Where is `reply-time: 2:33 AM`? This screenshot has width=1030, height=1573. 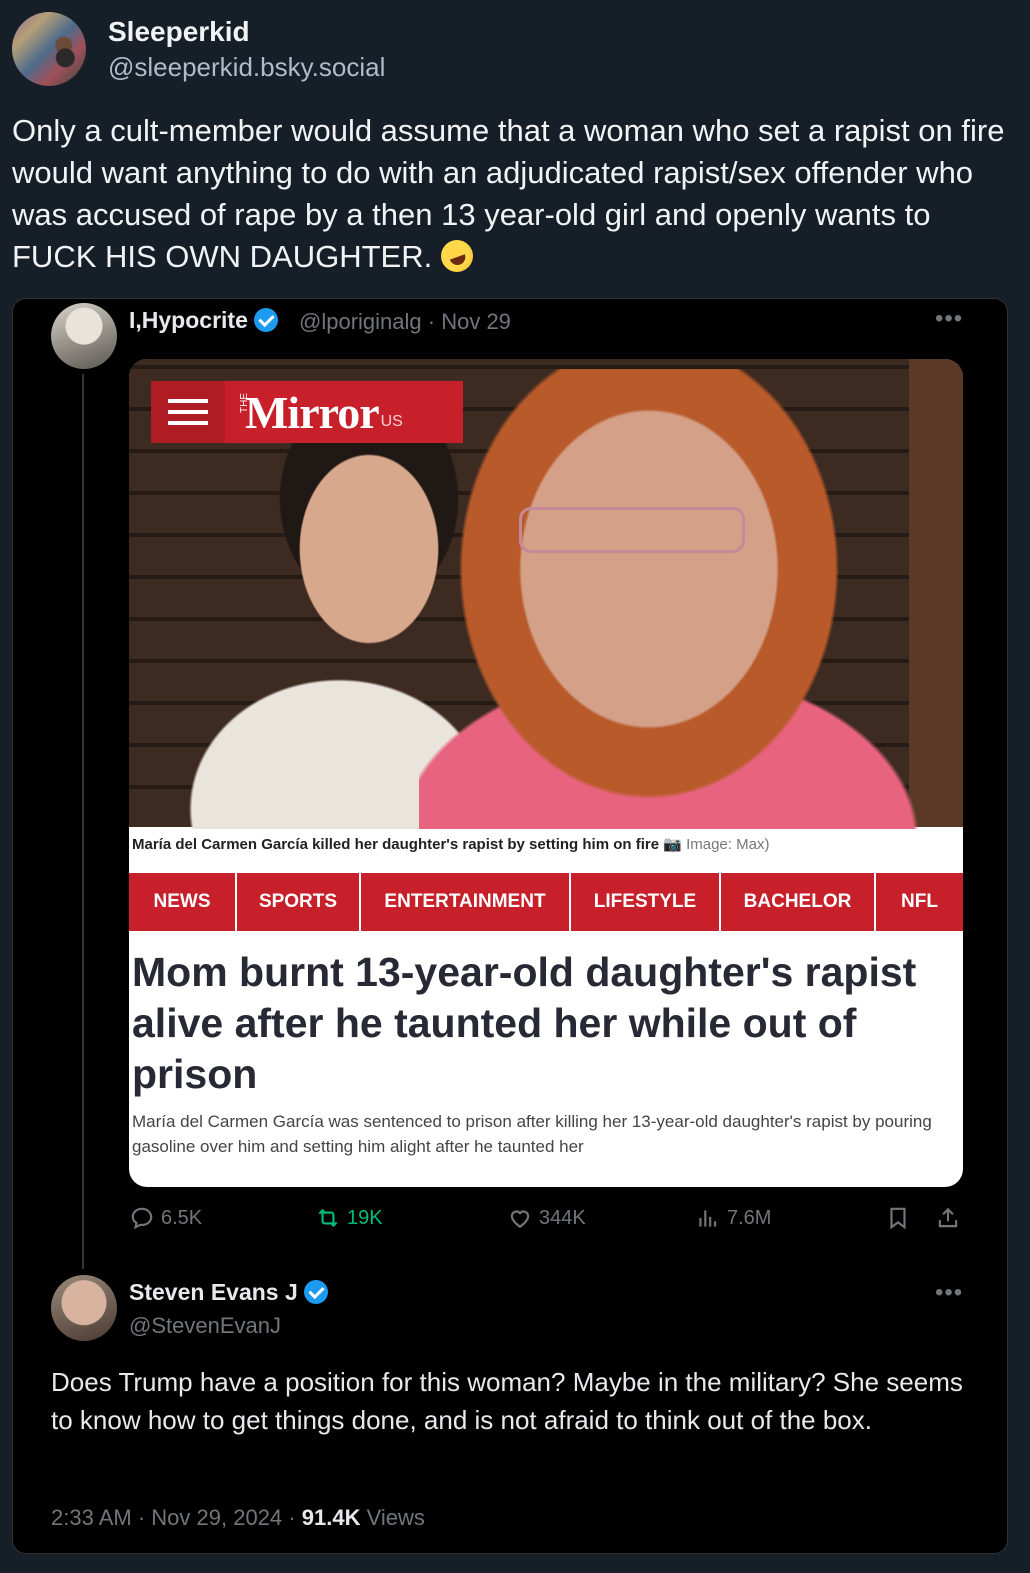 reply-time: 2:33 AM is located at coordinates (91, 1517).